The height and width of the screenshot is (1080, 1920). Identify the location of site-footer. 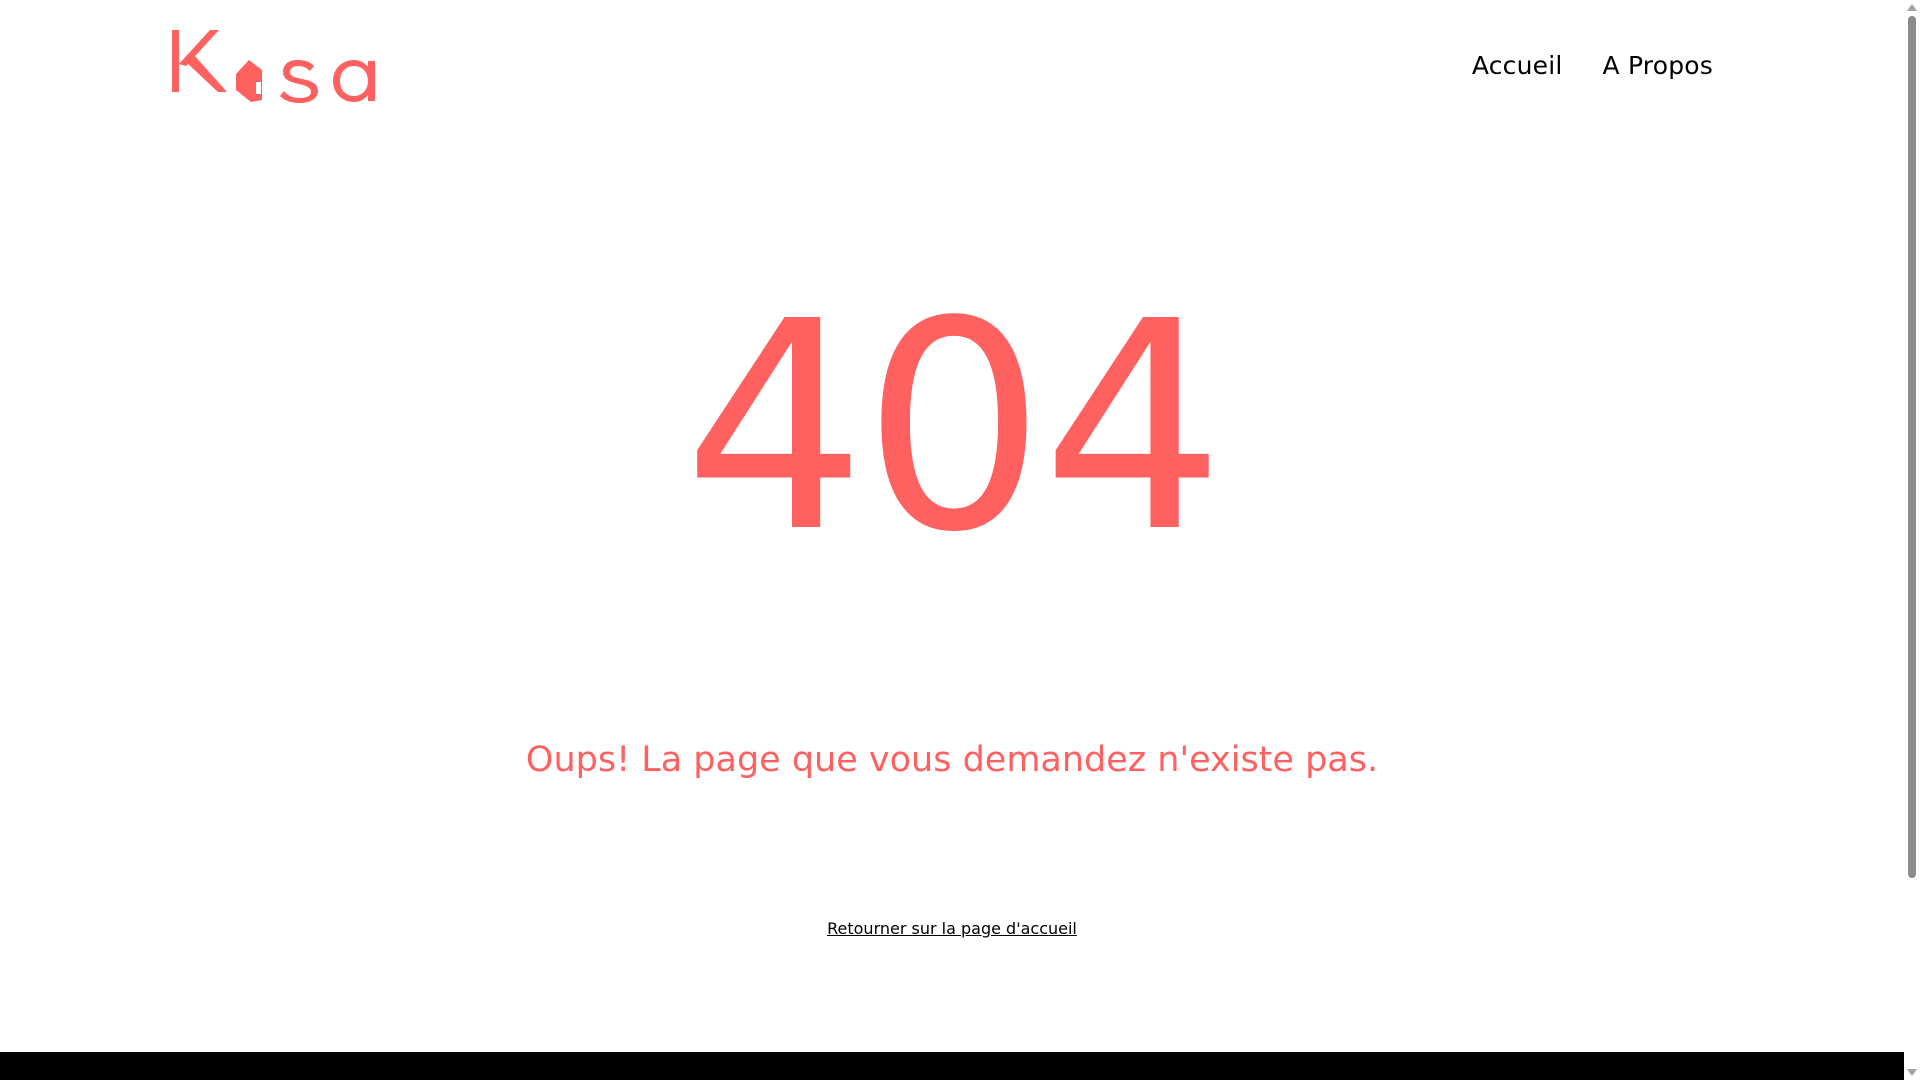
(952, 1066).